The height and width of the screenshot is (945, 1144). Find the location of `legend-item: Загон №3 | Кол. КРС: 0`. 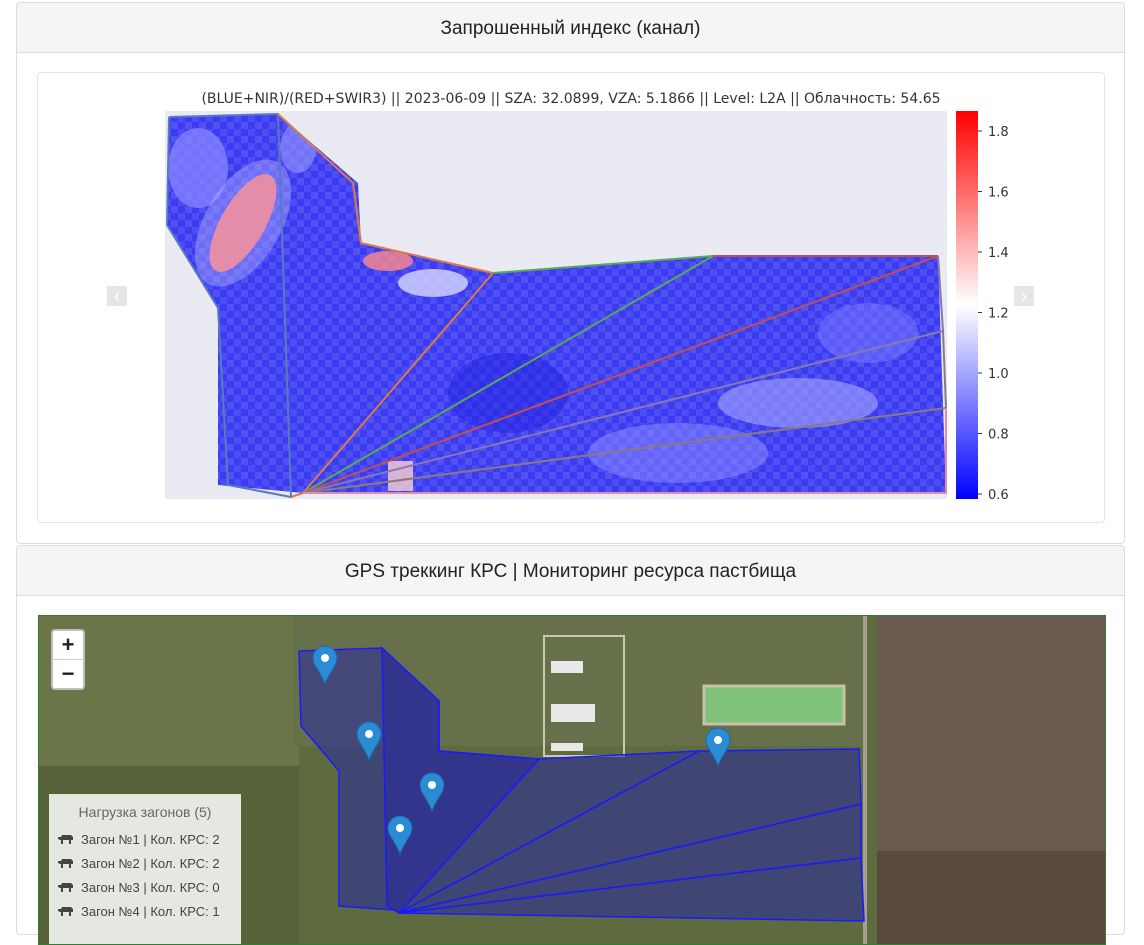

legend-item: Загон №3 | Кол. КРС: 0 is located at coordinates (145, 888).